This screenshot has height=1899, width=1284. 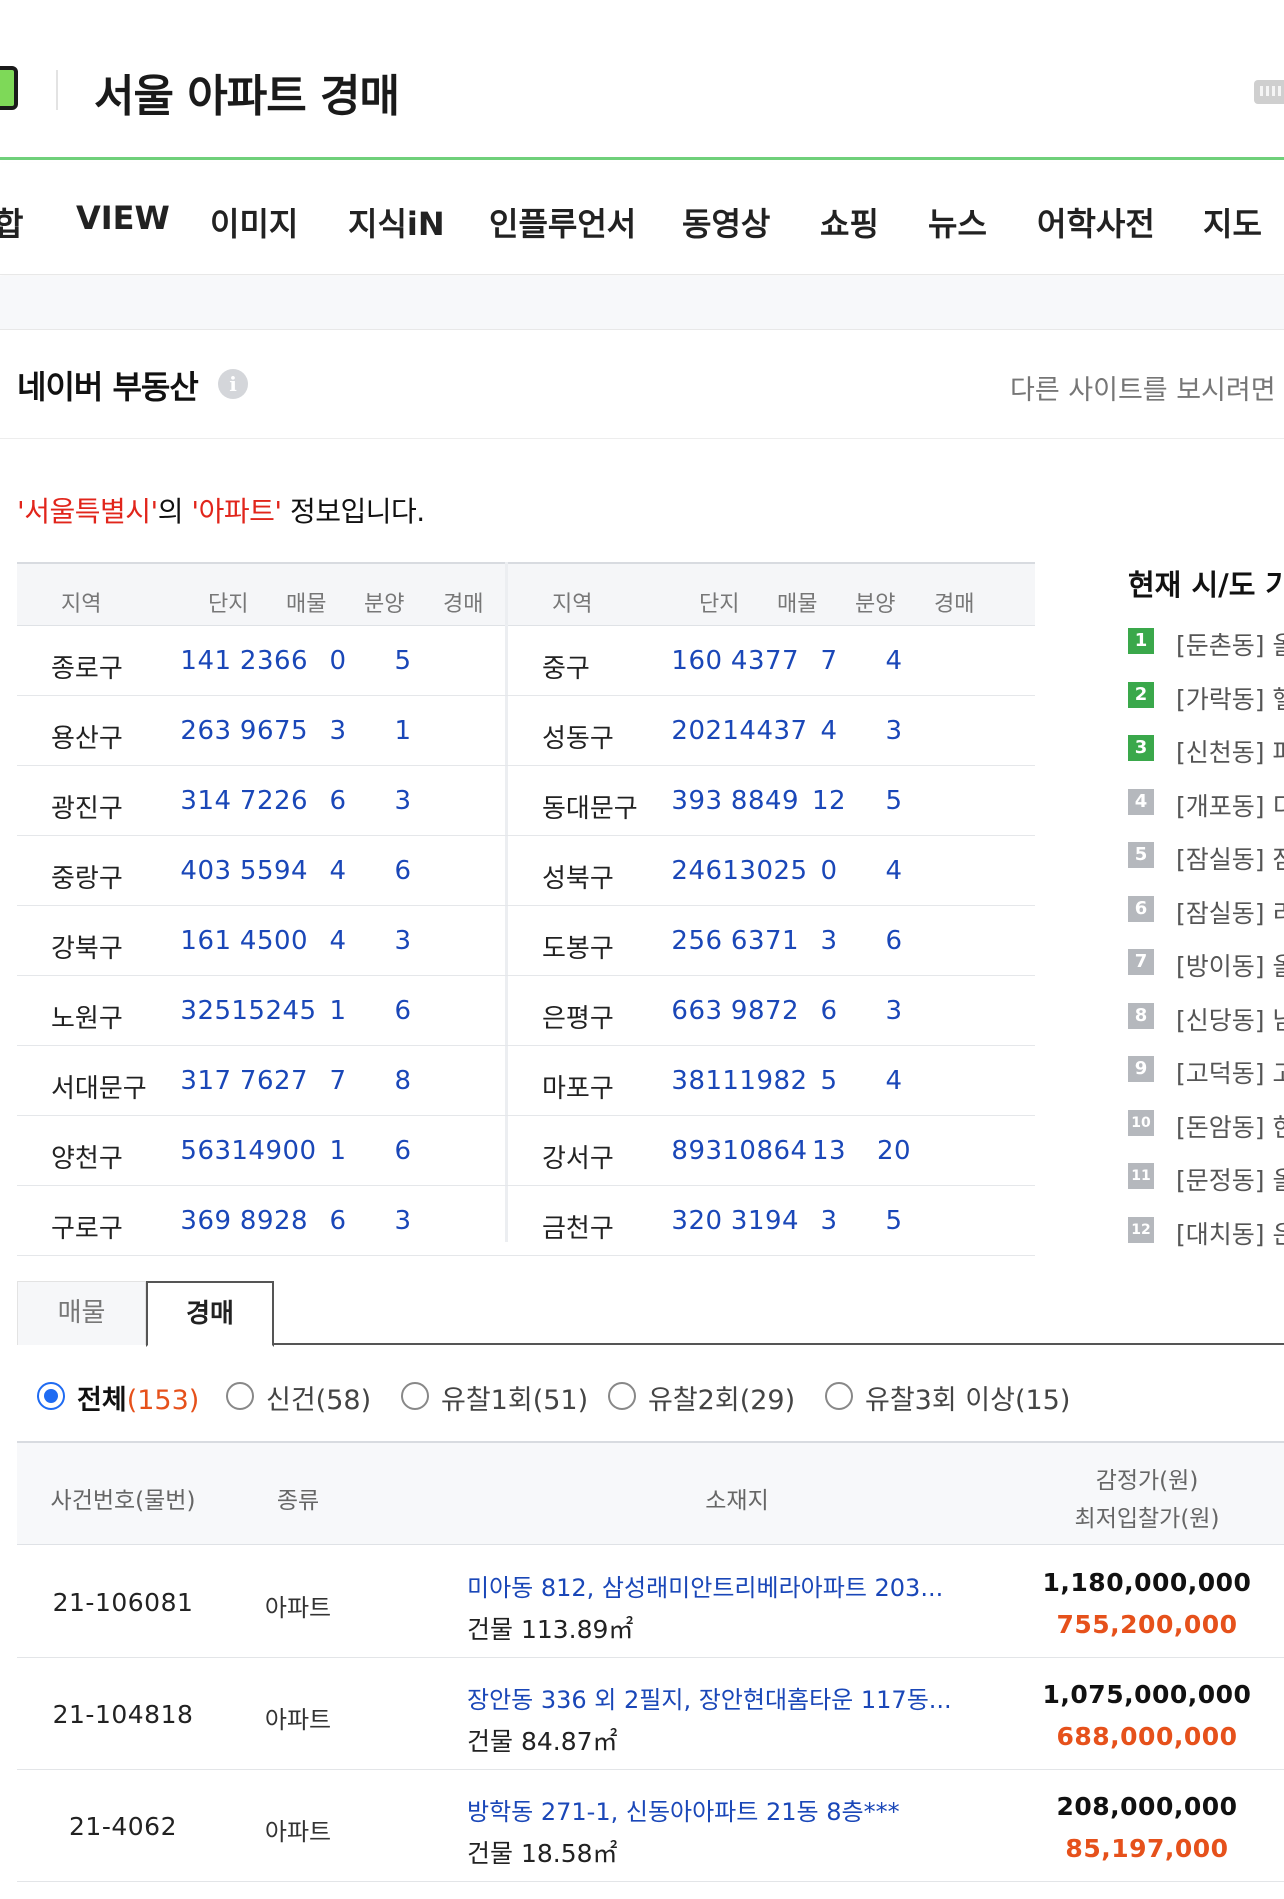 What do you see at coordinates (526, 941) in the screenshot?
I see `table-row: 강북구 161 4500 4 3 도봉구 256 6371 3 6` at bounding box center [526, 941].